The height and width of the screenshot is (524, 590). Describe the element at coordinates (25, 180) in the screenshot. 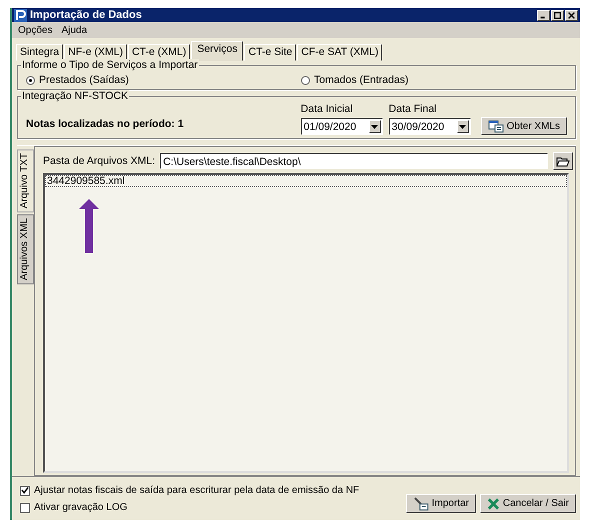

I see `tab: Arquivo TXT` at that location.